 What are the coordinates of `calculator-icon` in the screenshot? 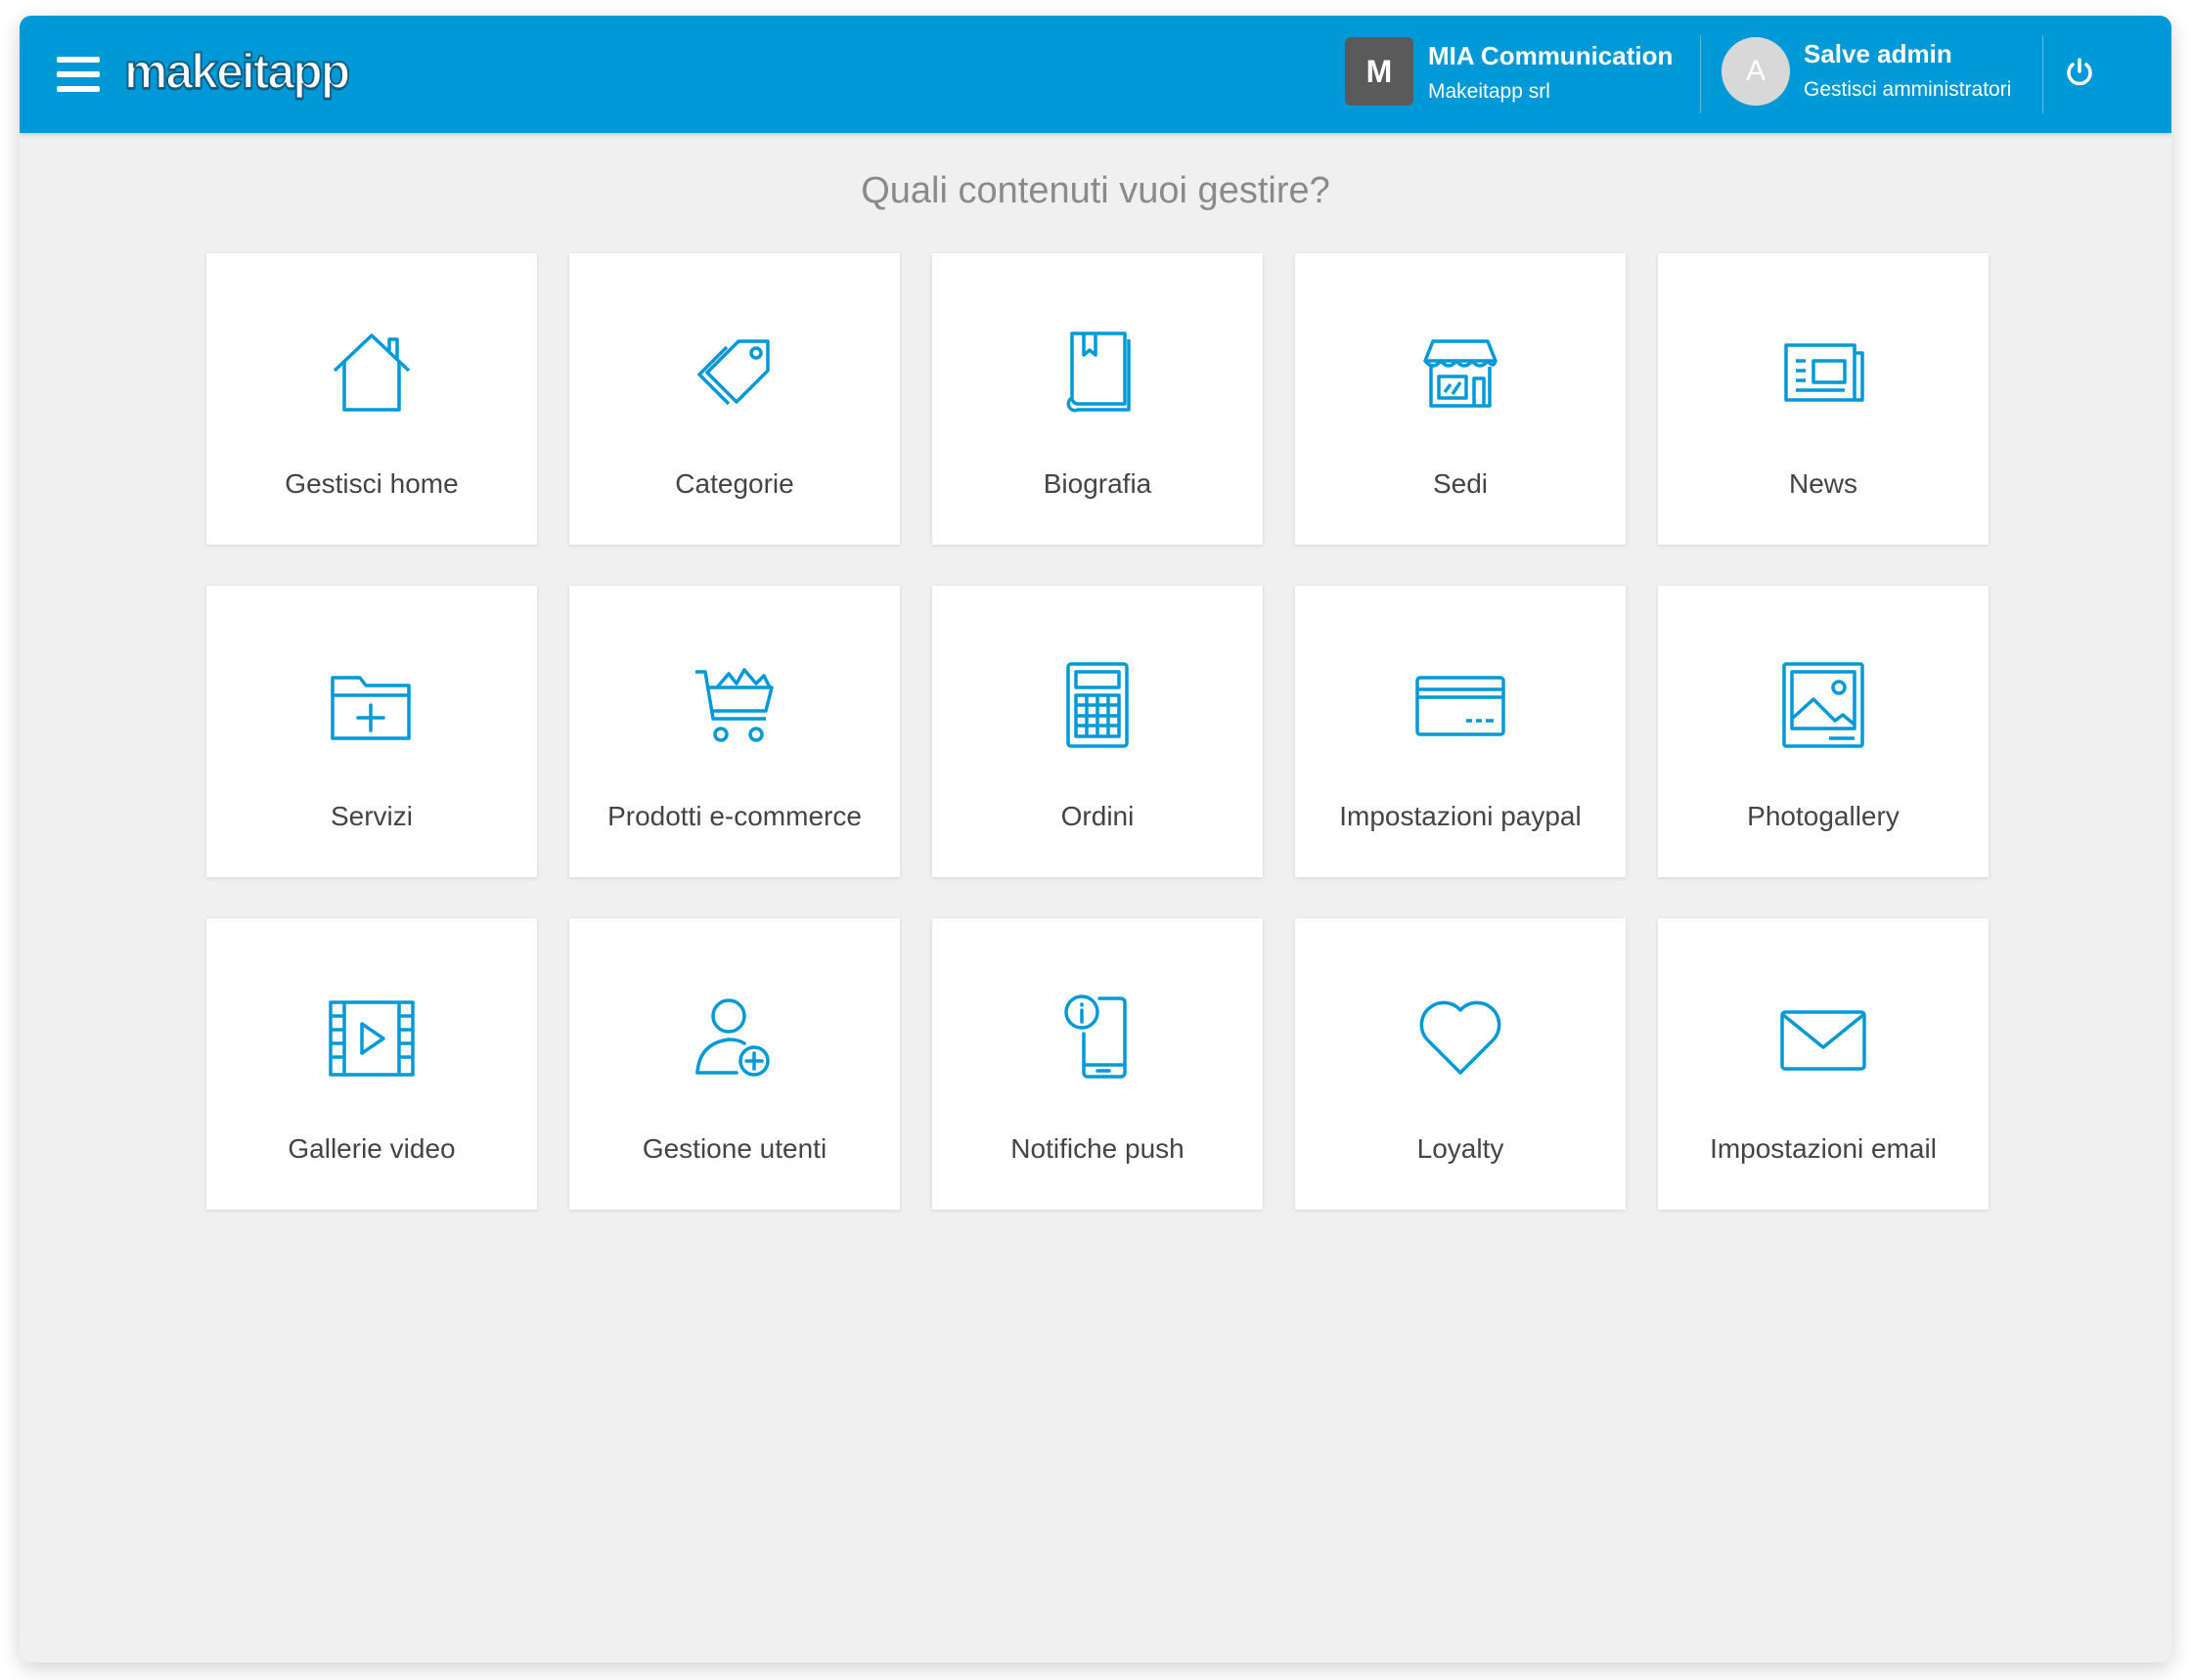 It's located at (1097, 705).